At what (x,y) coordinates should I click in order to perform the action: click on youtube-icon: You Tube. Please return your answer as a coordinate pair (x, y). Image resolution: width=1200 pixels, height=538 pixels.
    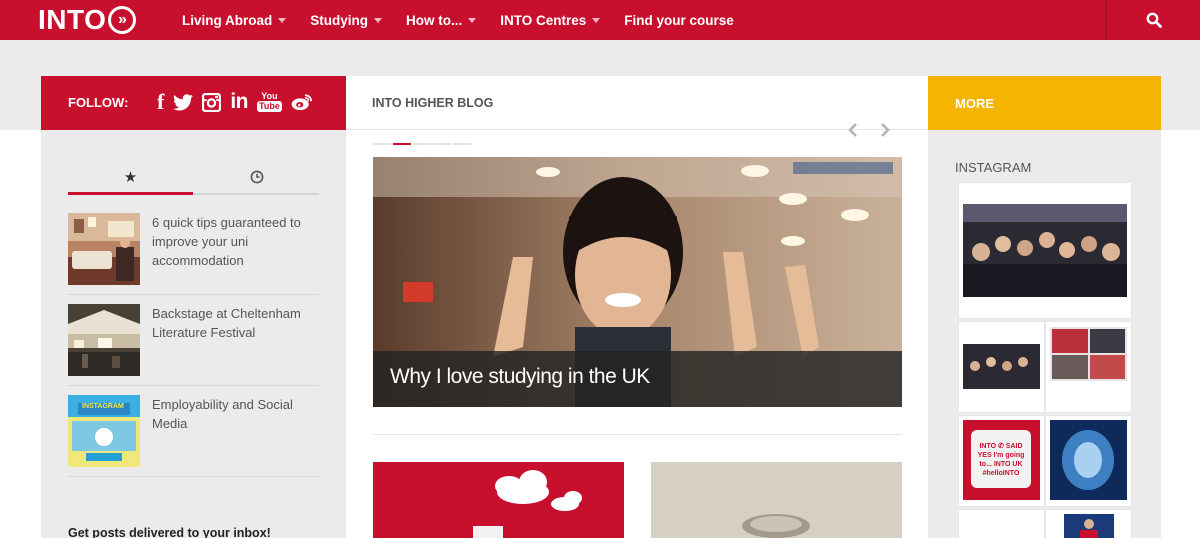
    Looking at the image, I should click on (269, 102).